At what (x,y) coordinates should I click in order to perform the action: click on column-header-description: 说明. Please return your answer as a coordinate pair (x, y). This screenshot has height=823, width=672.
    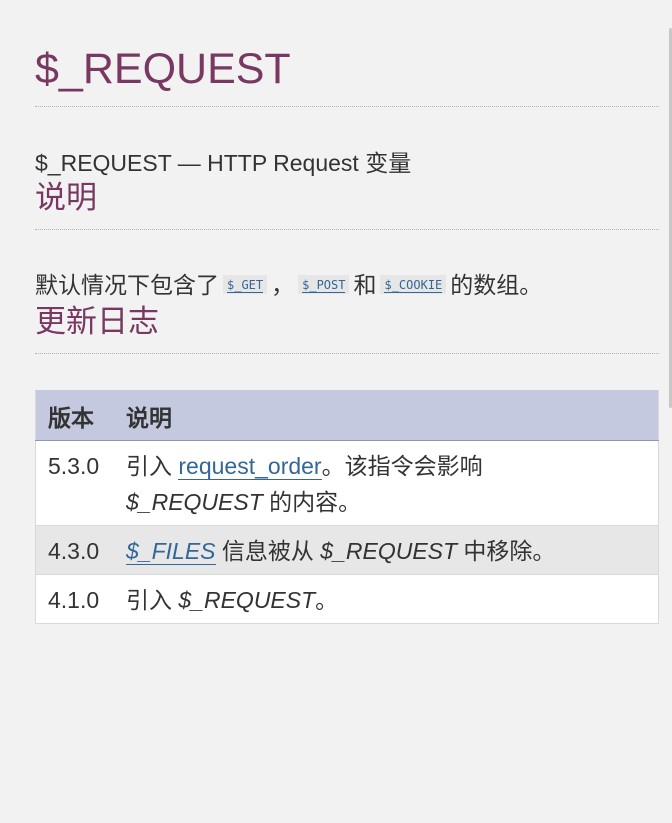
    Looking at the image, I should click on (386, 415).